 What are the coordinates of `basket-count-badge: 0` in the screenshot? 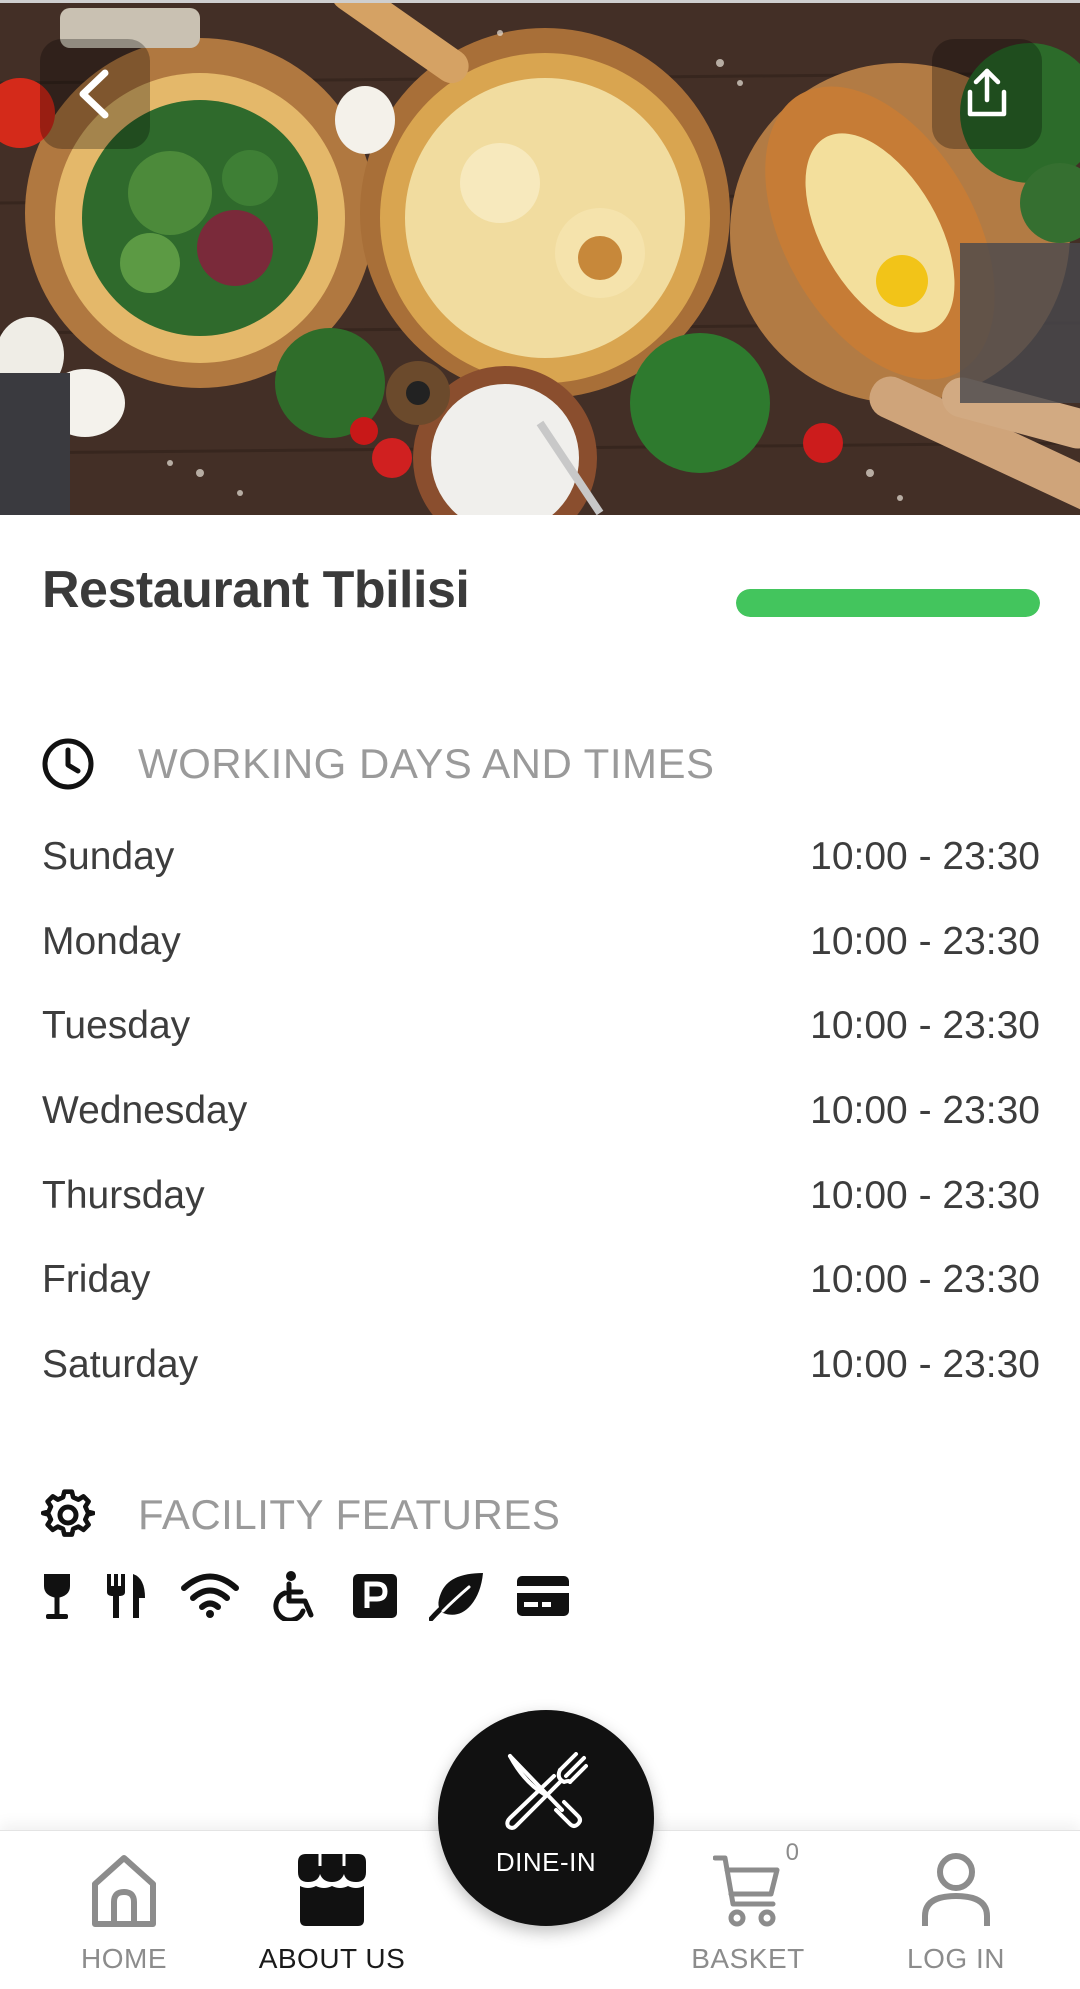 It's located at (792, 1852).